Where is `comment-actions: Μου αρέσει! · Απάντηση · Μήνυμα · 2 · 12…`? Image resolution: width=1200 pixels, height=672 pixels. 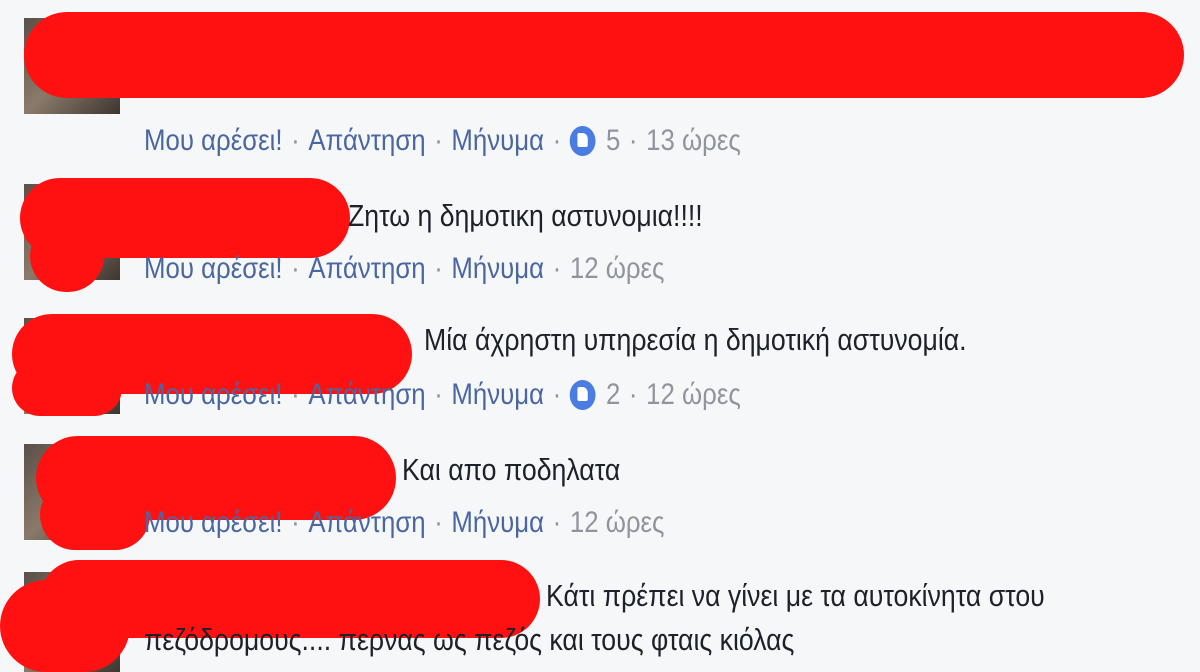
comment-actions: Μου αρέσει! · Απάντηση · Μήνυμα · 2 · 12… is located at coordinates (442, 395).